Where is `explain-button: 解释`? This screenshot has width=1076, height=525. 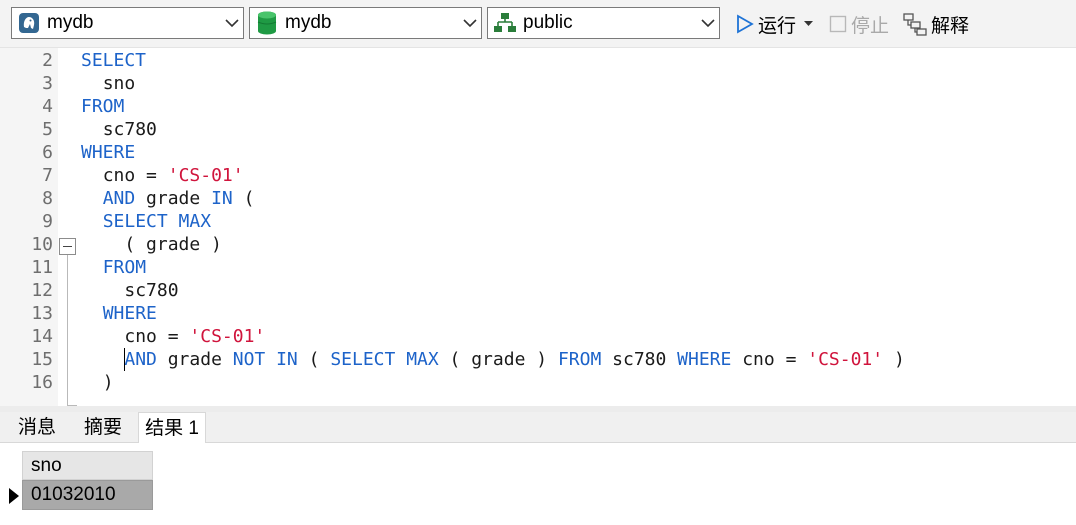
explain-button: 解释 is located at coordinates (936, 24).